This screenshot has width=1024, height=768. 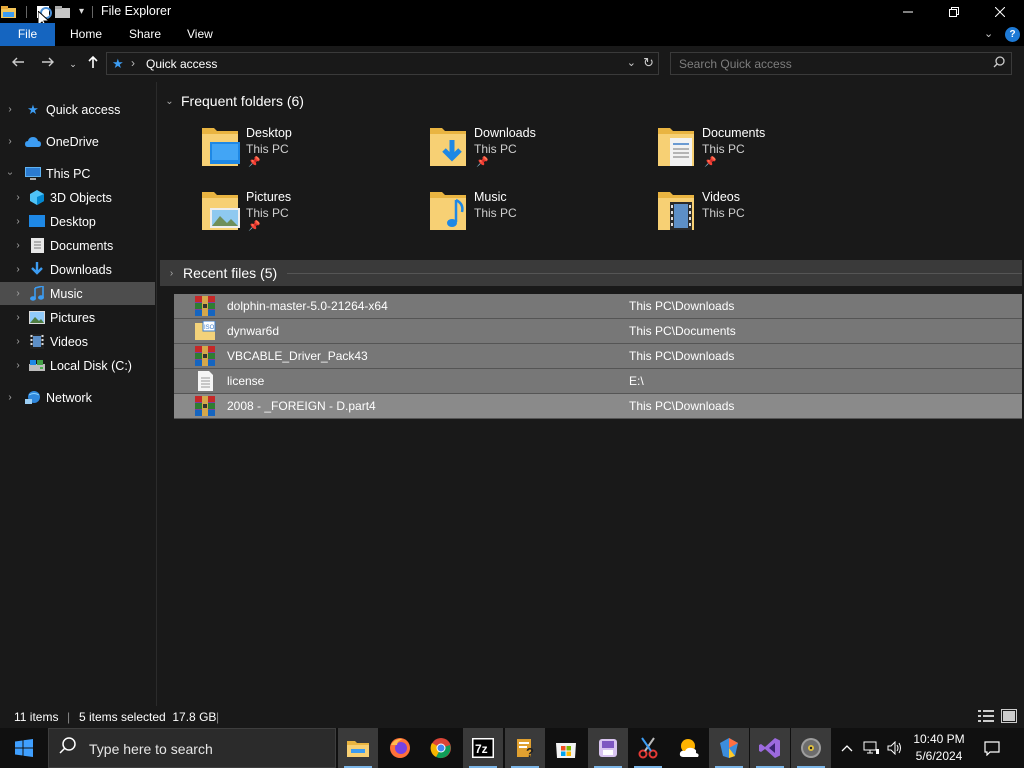 I want to click on sidebar-item-music: › Music, so click(x=77, y=293).